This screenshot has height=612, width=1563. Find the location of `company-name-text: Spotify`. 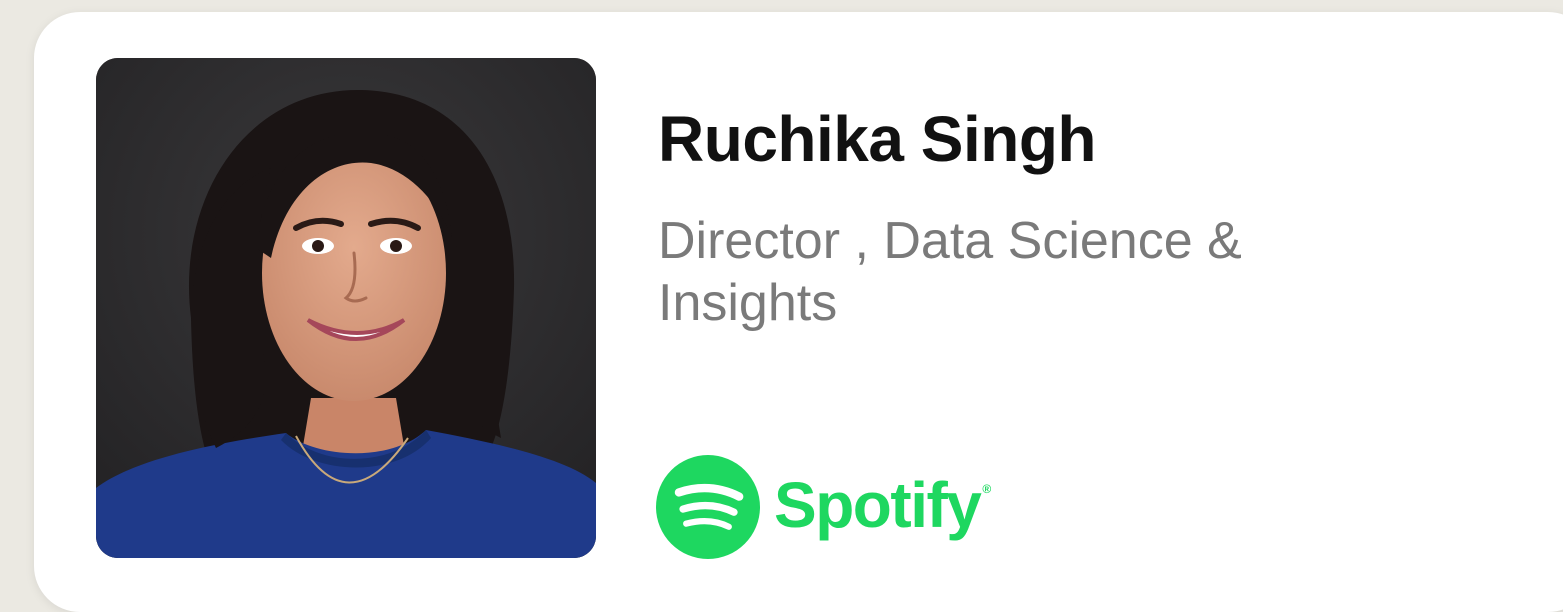

company-name-text: Spotify is located at coordinates (878, 505).